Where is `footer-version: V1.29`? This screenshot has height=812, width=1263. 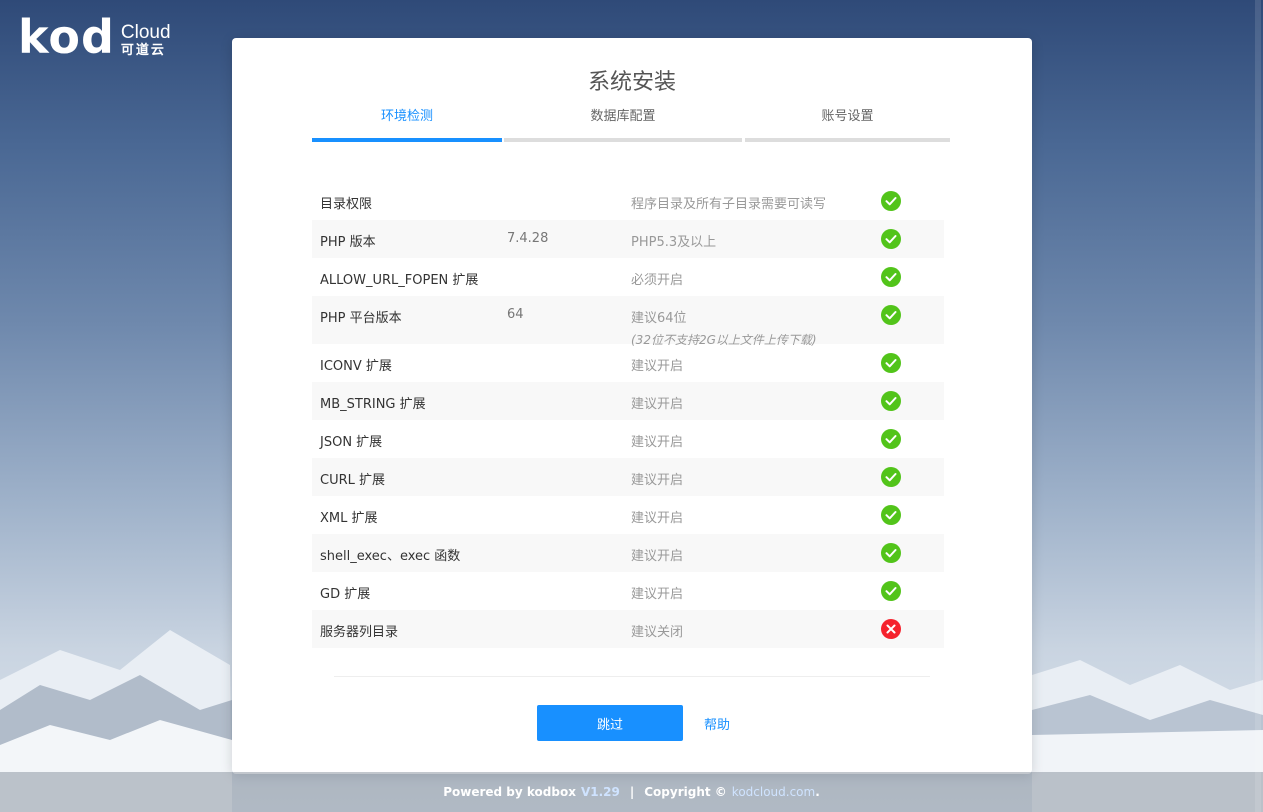 footer-version: V1.29 is located at coordinates (600, 792).